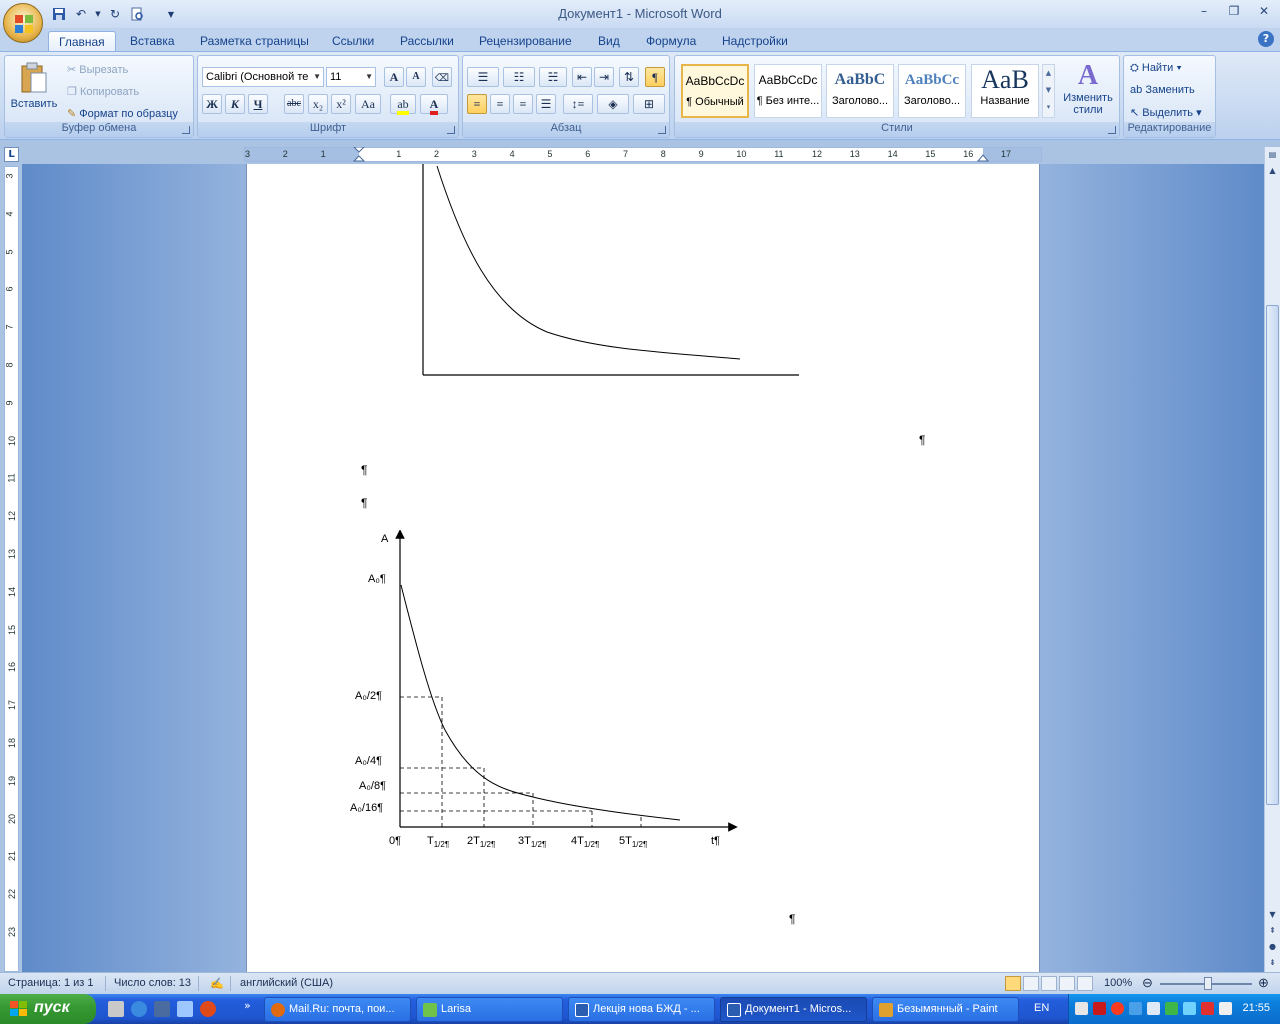 Image resolution: width=1280 pixels, height=1024 pixels. I want to click on browse-object-icon: ●, so click(1272, 947).